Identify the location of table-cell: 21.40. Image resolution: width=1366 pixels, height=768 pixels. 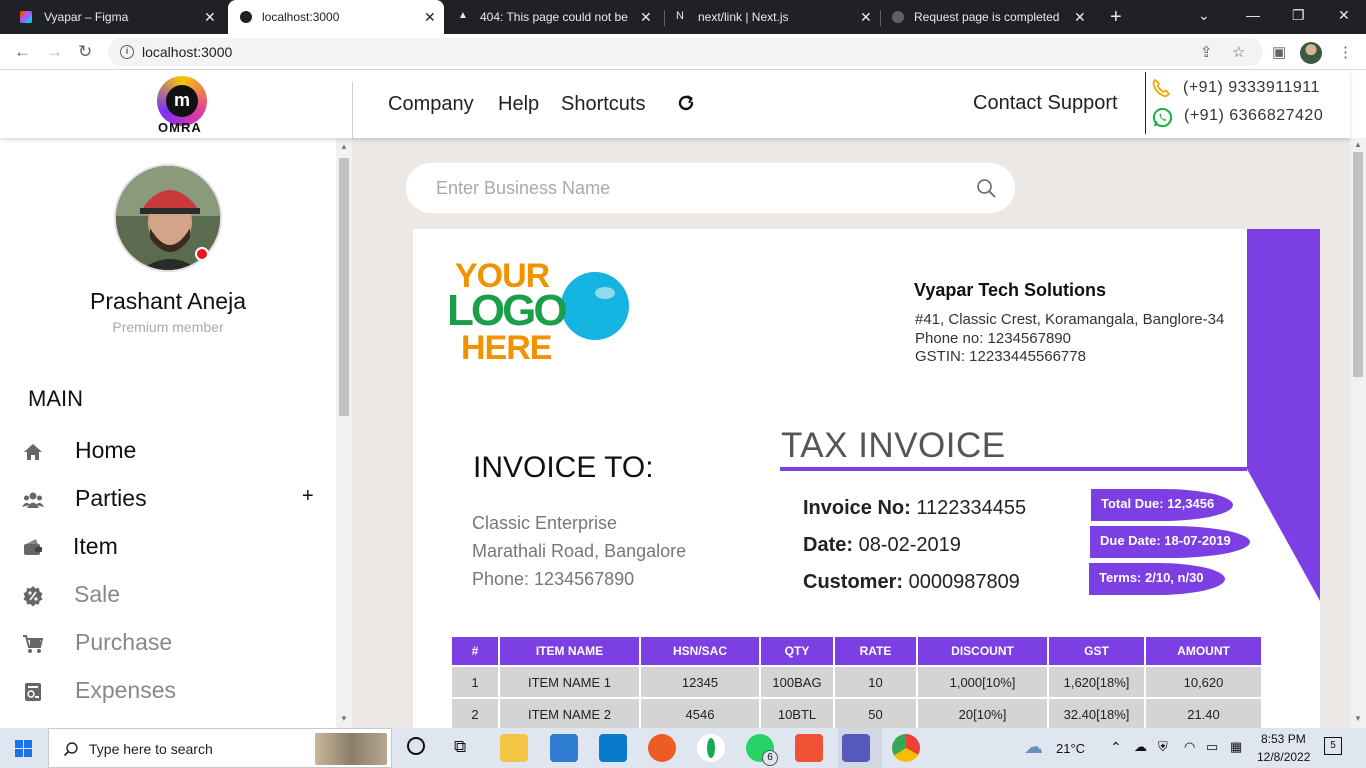
(1203, 712).